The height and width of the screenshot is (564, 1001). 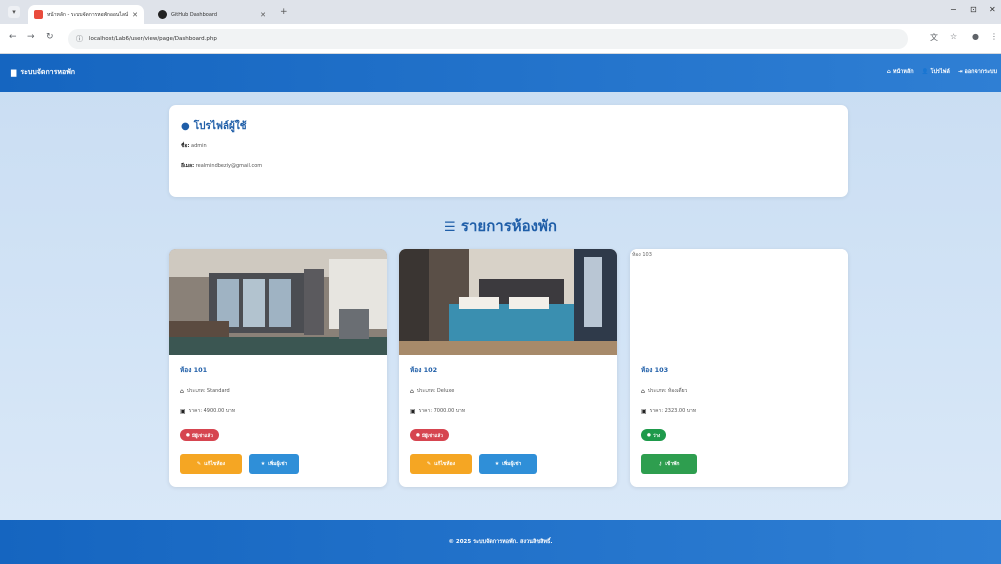 I want to click on menu-icon: ⋮, so click(x=994, y=36).